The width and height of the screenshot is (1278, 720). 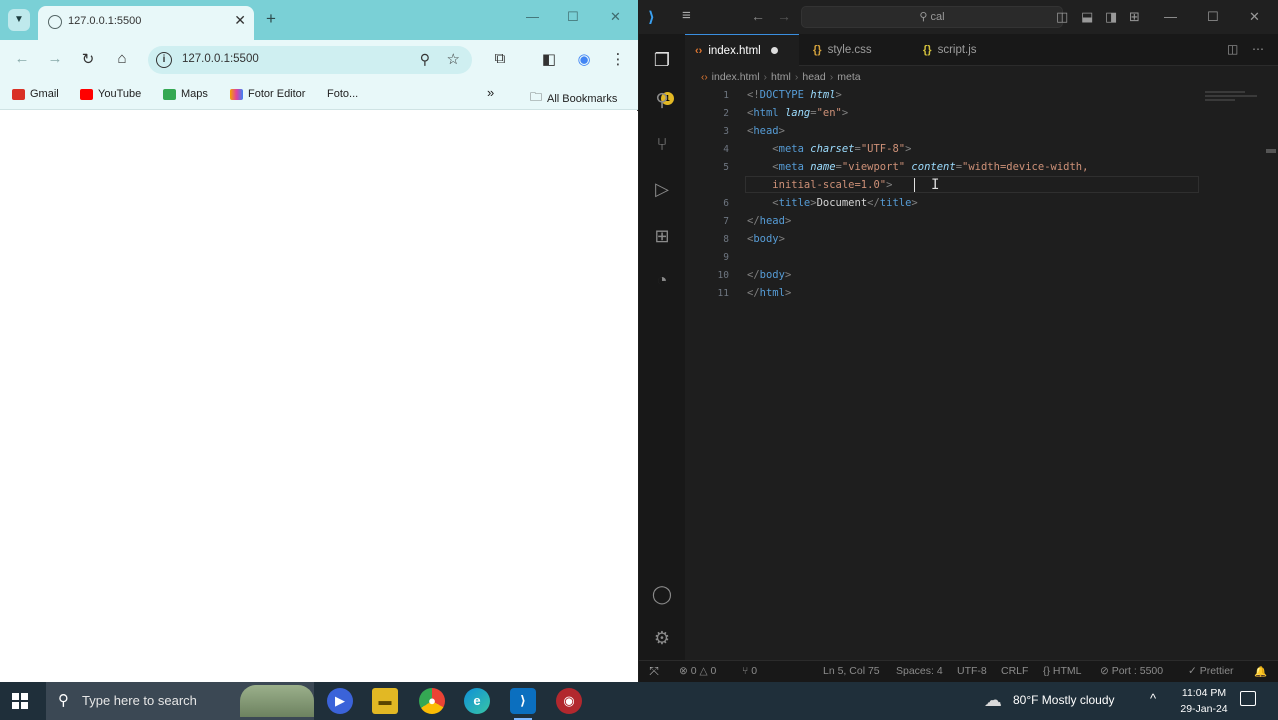 I want to click on editor-scrollbar, so click(x=1271, y=151).